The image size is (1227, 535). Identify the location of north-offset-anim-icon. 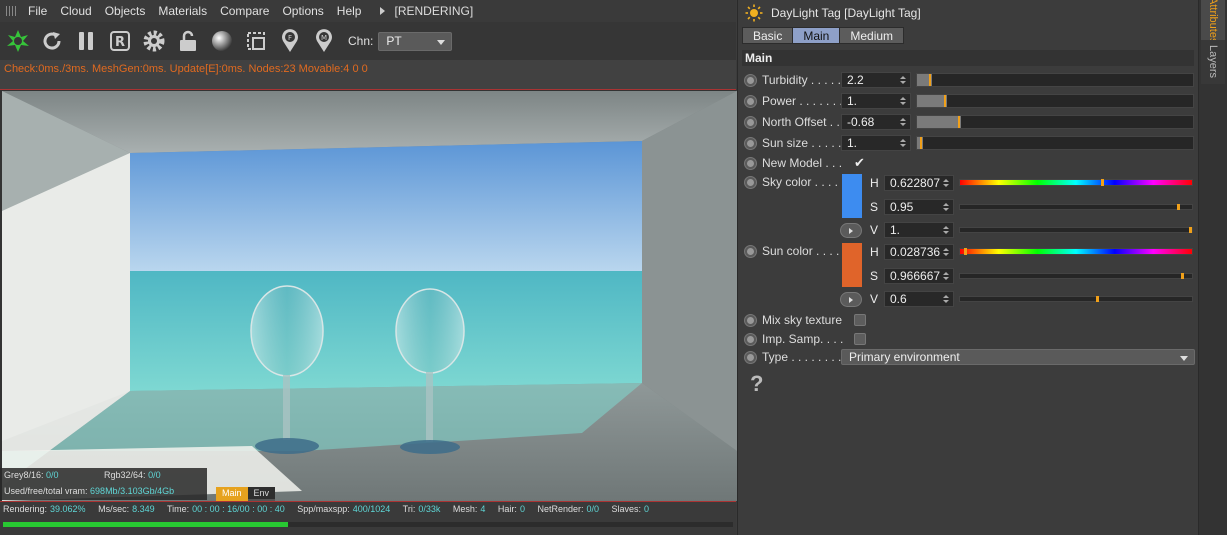
(750, 122).